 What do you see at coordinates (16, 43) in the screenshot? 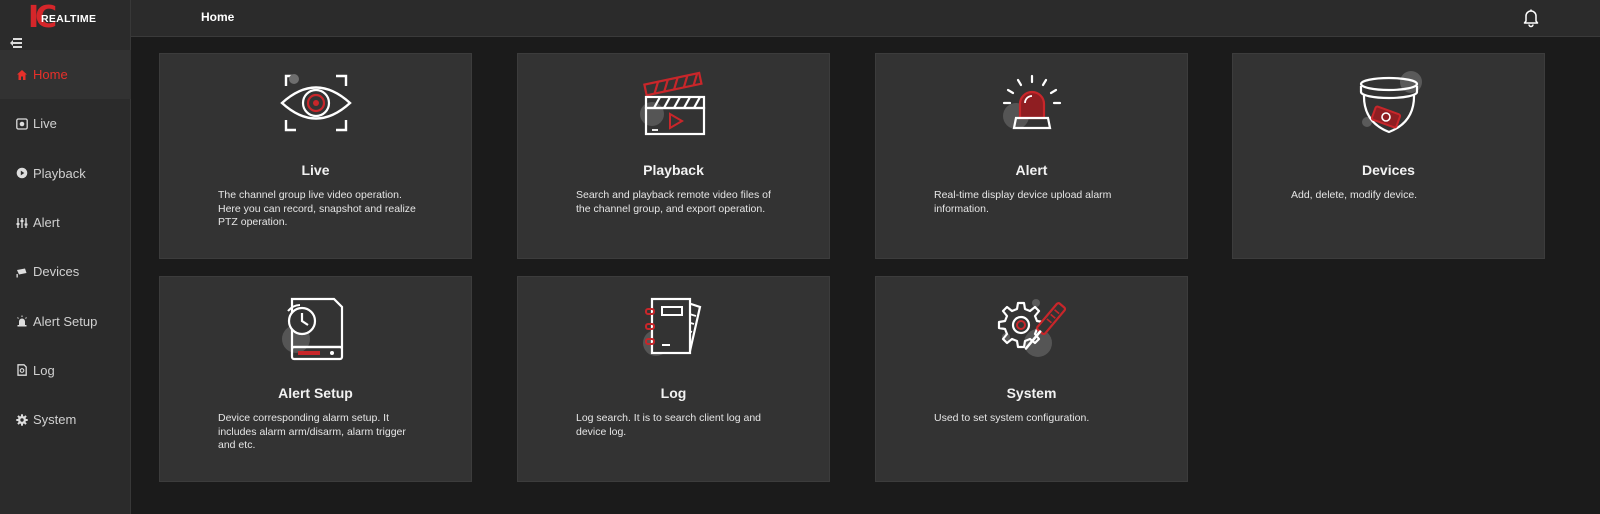
I see `collapse-menu-icon` at bounding box center [16, 43].